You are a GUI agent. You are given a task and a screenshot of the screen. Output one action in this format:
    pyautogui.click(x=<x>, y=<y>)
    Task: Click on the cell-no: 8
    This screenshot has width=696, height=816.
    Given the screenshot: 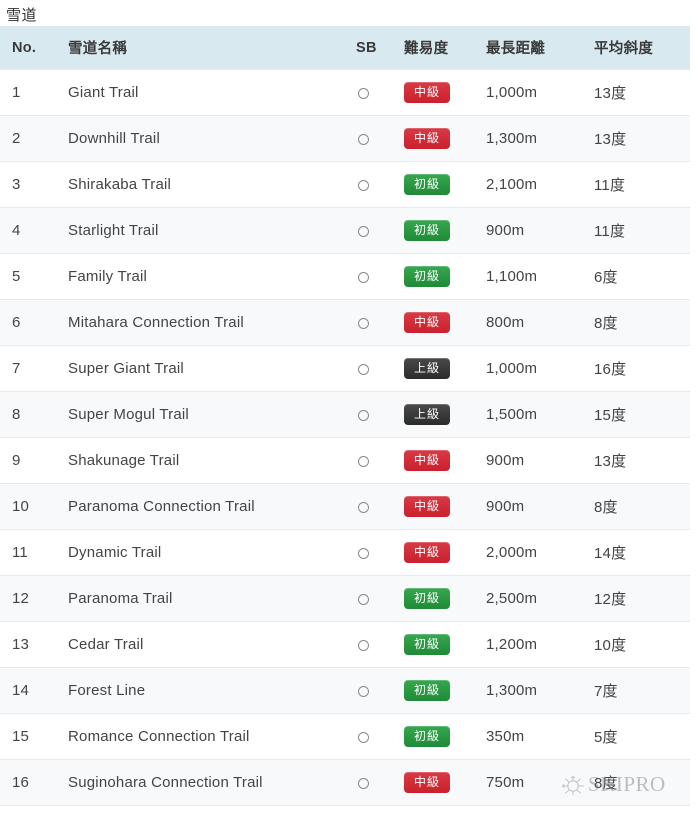 What is the action you would take?
    pyautogui.click(x=27, y=414)
    